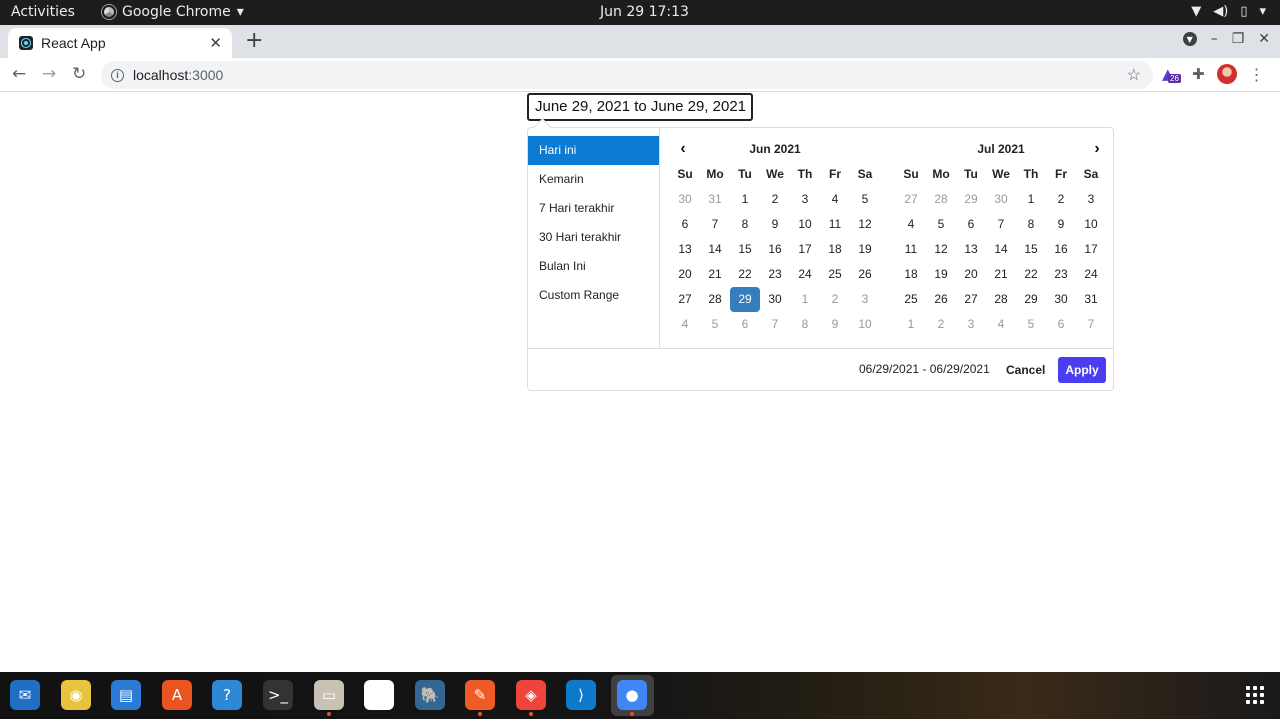 This screenshot has height=719, width=1280. Describe the element at coordinates (117, 75) in the screenshot. I see `site-info-icon: i` at that location.